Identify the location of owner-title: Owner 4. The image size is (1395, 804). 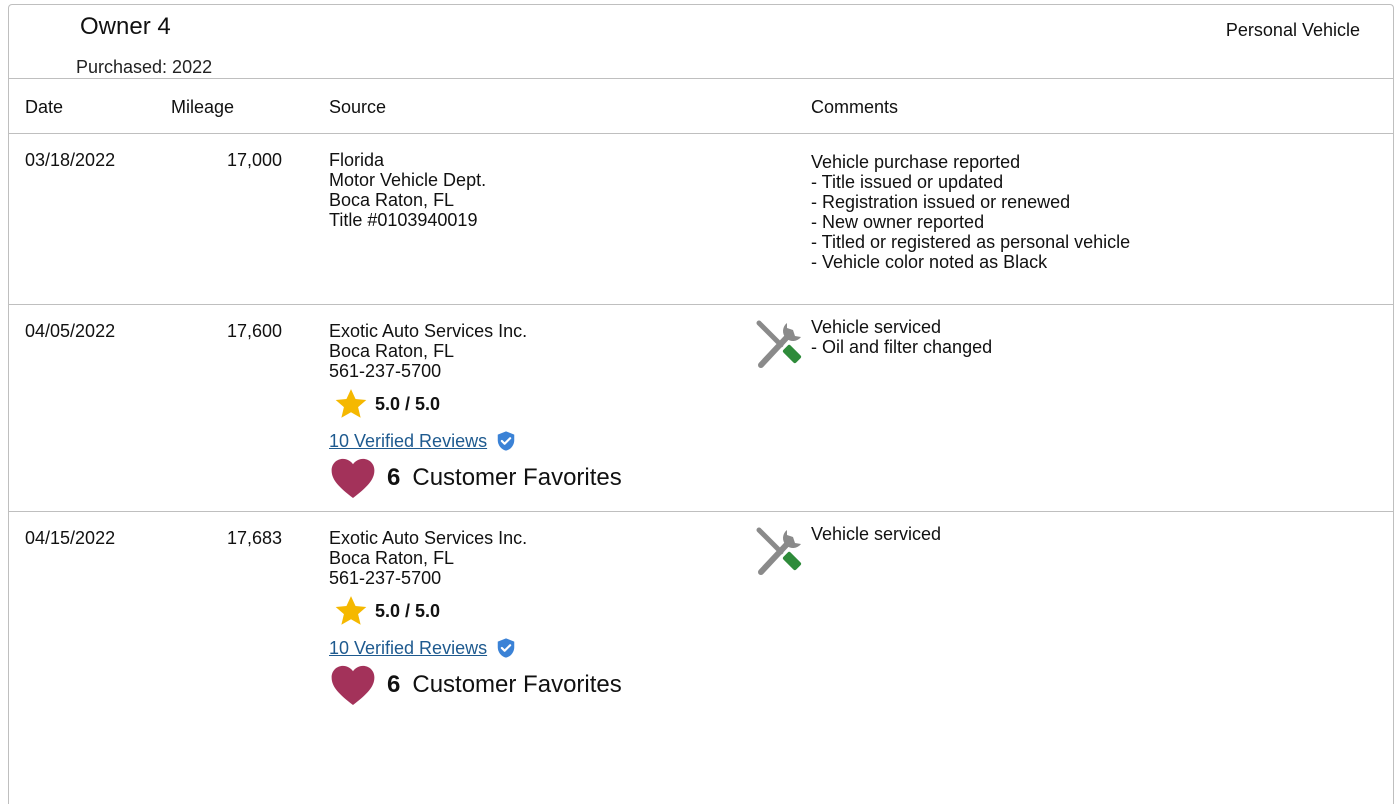
(125, 26).